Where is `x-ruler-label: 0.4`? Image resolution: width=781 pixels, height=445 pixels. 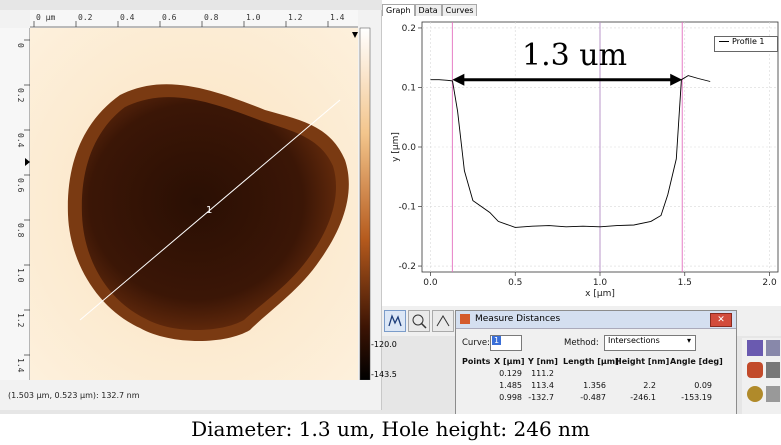 x-ruler-label: 0.4 is located at coordinates (127, 17).